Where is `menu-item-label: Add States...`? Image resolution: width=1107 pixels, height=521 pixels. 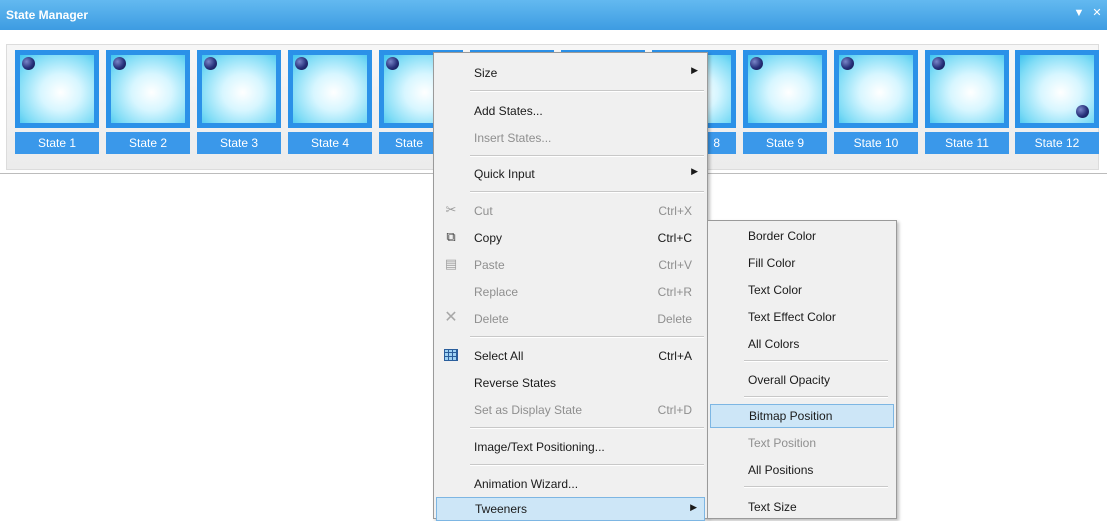
menu-item-label: Add States... is located at coordinates (508, 111).